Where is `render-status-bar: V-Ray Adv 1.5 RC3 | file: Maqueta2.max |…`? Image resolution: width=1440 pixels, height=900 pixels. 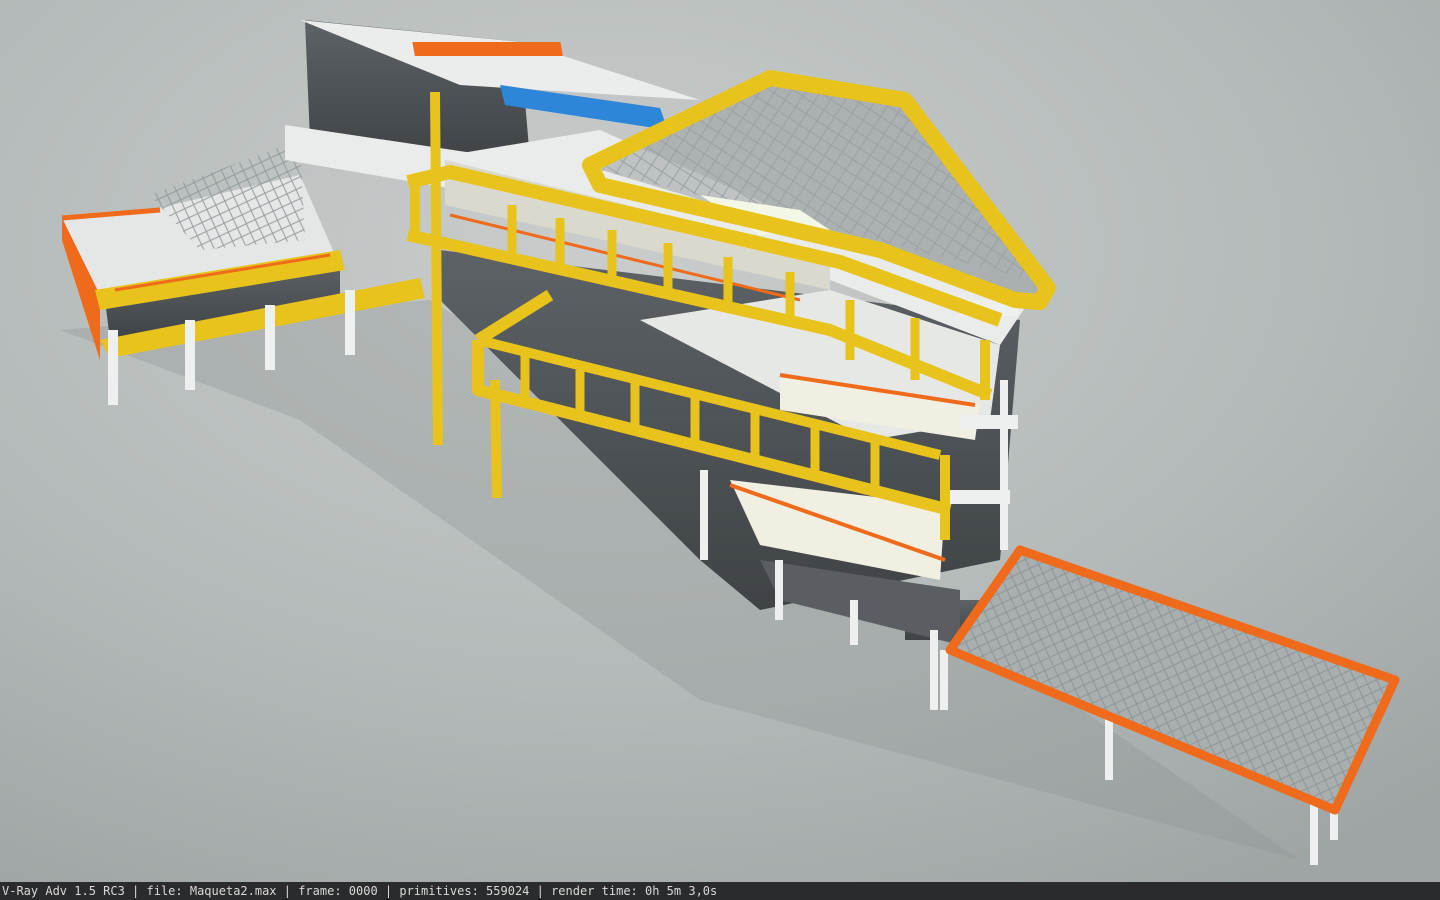 render-status-bar: V-Ray Adv 1.5 RC3 | file: Maqueta2.max |… is located at coordinates (720, 891).